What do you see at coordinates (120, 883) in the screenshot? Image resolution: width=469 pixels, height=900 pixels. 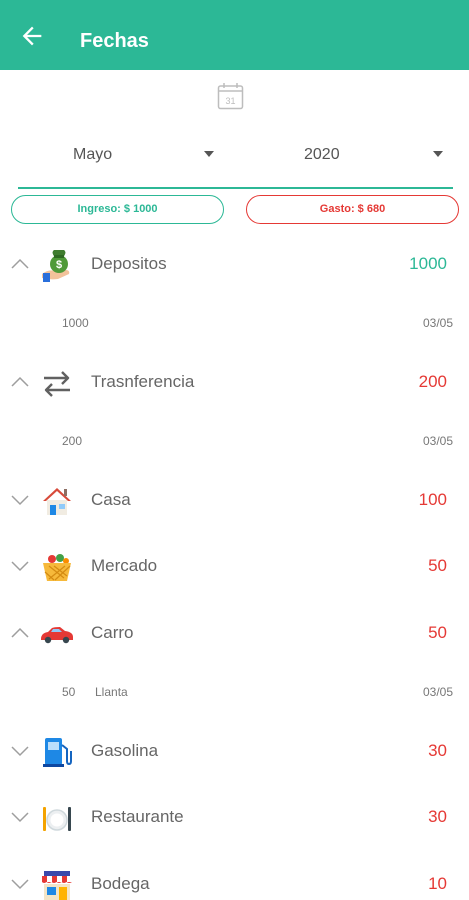 I see `category-name: Bodega` at bounding box center [120, 883].